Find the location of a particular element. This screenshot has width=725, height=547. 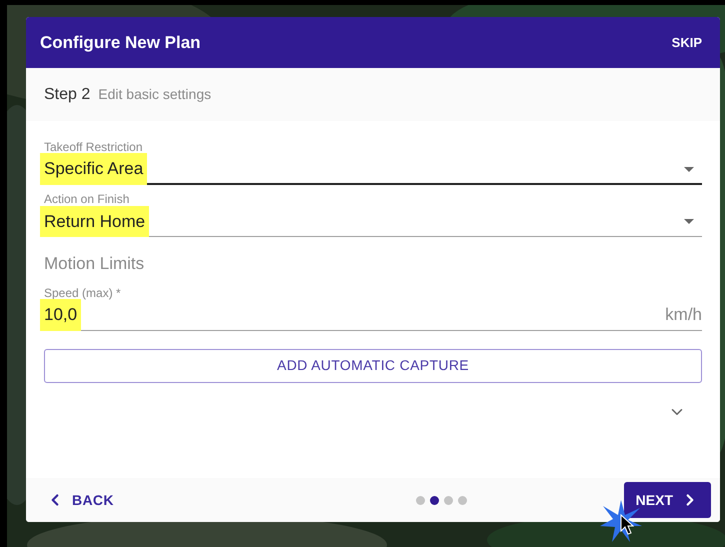

section-heading: Motion Limits is located at coordinates (94, 264).